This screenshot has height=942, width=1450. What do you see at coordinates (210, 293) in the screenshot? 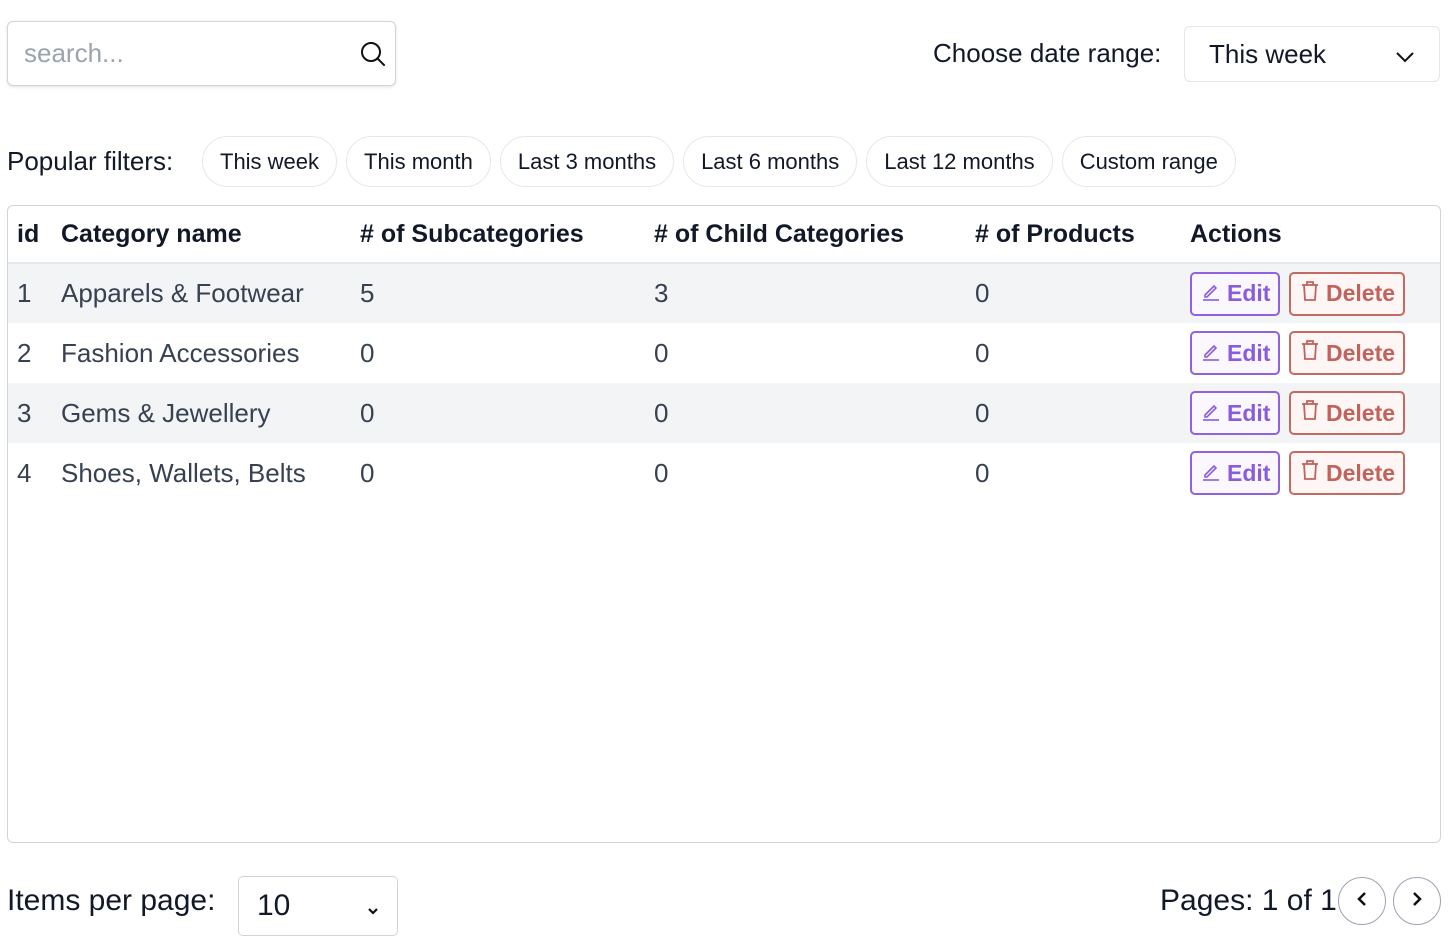
I see `cell-category-name: Apparels & Footwear` at bounding box center [210, 293].